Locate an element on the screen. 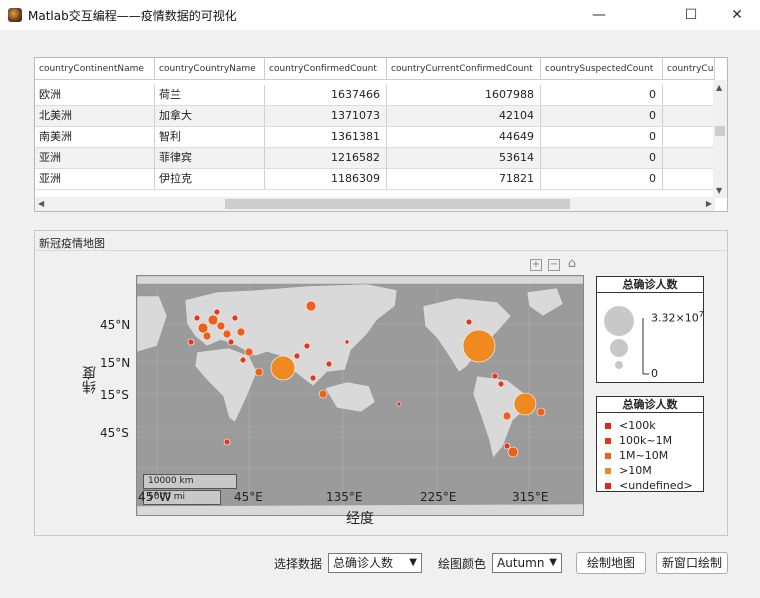  color-legend-item: 100k~1M is located at coordinates (638, 440).